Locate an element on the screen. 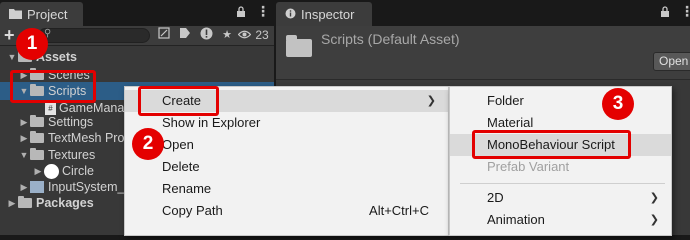  input-actions-icon is located at coordinates (37, 187).